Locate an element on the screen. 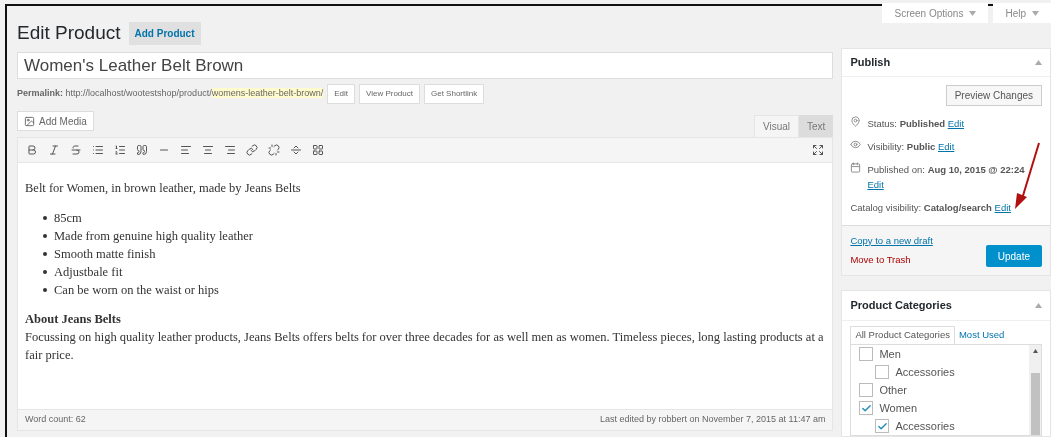  publish-setting: Published on: Aug 10, 2015 @ 22:24 Edit is located at coordinates (946, 177).